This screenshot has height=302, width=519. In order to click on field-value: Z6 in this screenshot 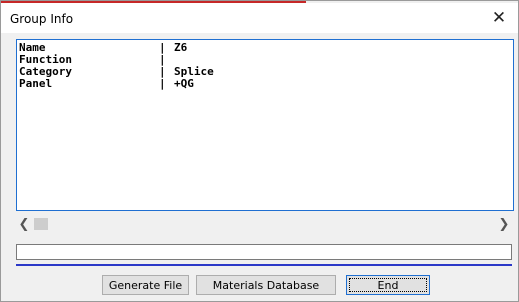, I will do `click(181, 47)`.